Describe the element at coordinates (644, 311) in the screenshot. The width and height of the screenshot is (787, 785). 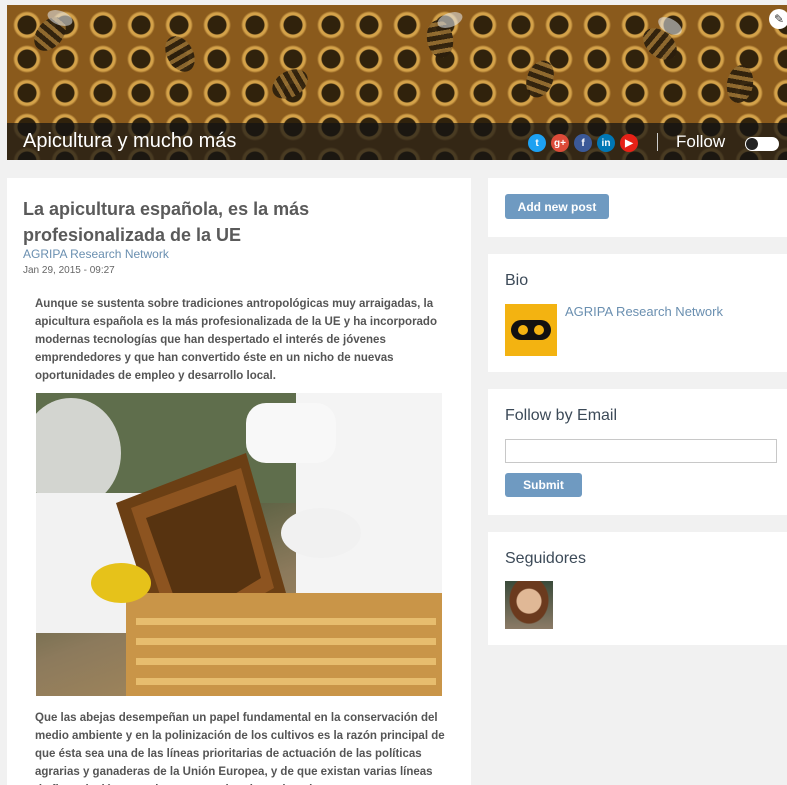
I see `bio-name-link: AGRIPA Research Network` at that location.